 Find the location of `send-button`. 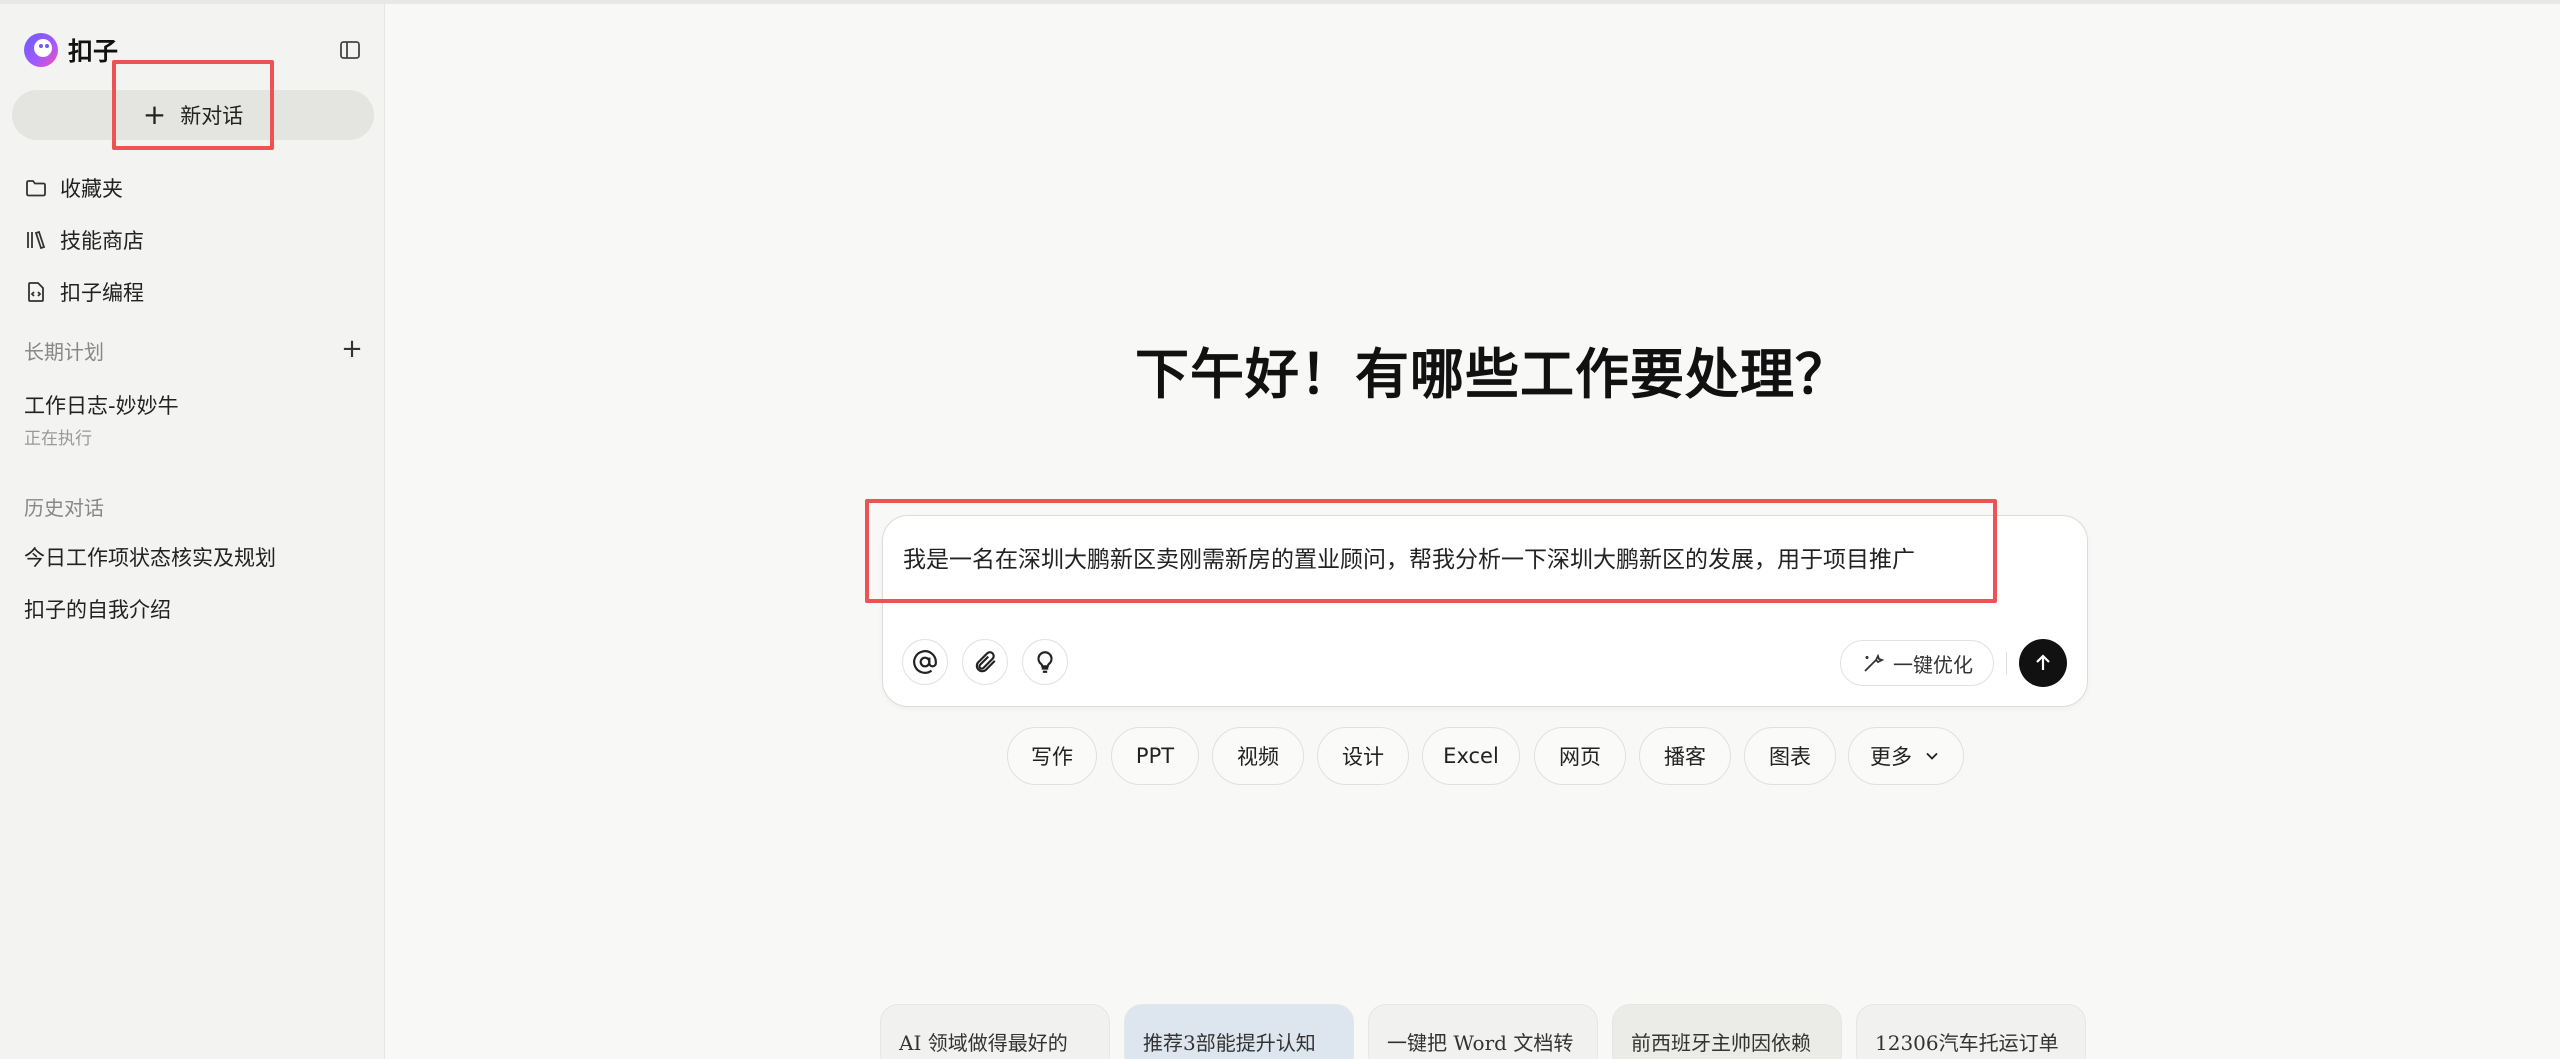

send-button is located at coordinates (2043, 663).